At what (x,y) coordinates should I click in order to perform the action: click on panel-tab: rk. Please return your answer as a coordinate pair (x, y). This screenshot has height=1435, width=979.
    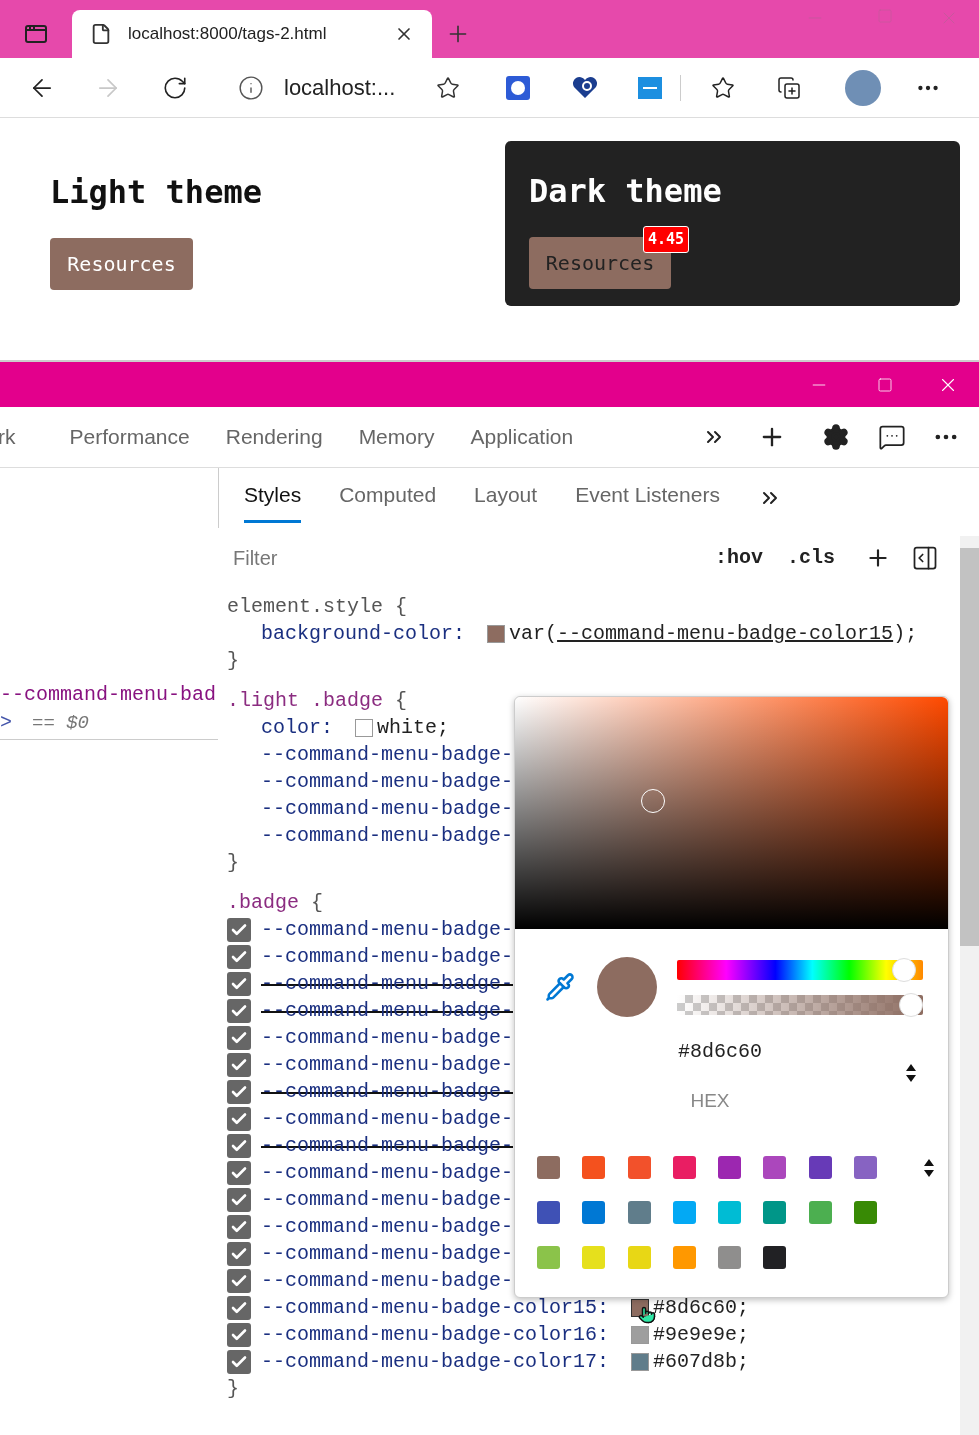
    Looking at the image, I should click on (8, 437).